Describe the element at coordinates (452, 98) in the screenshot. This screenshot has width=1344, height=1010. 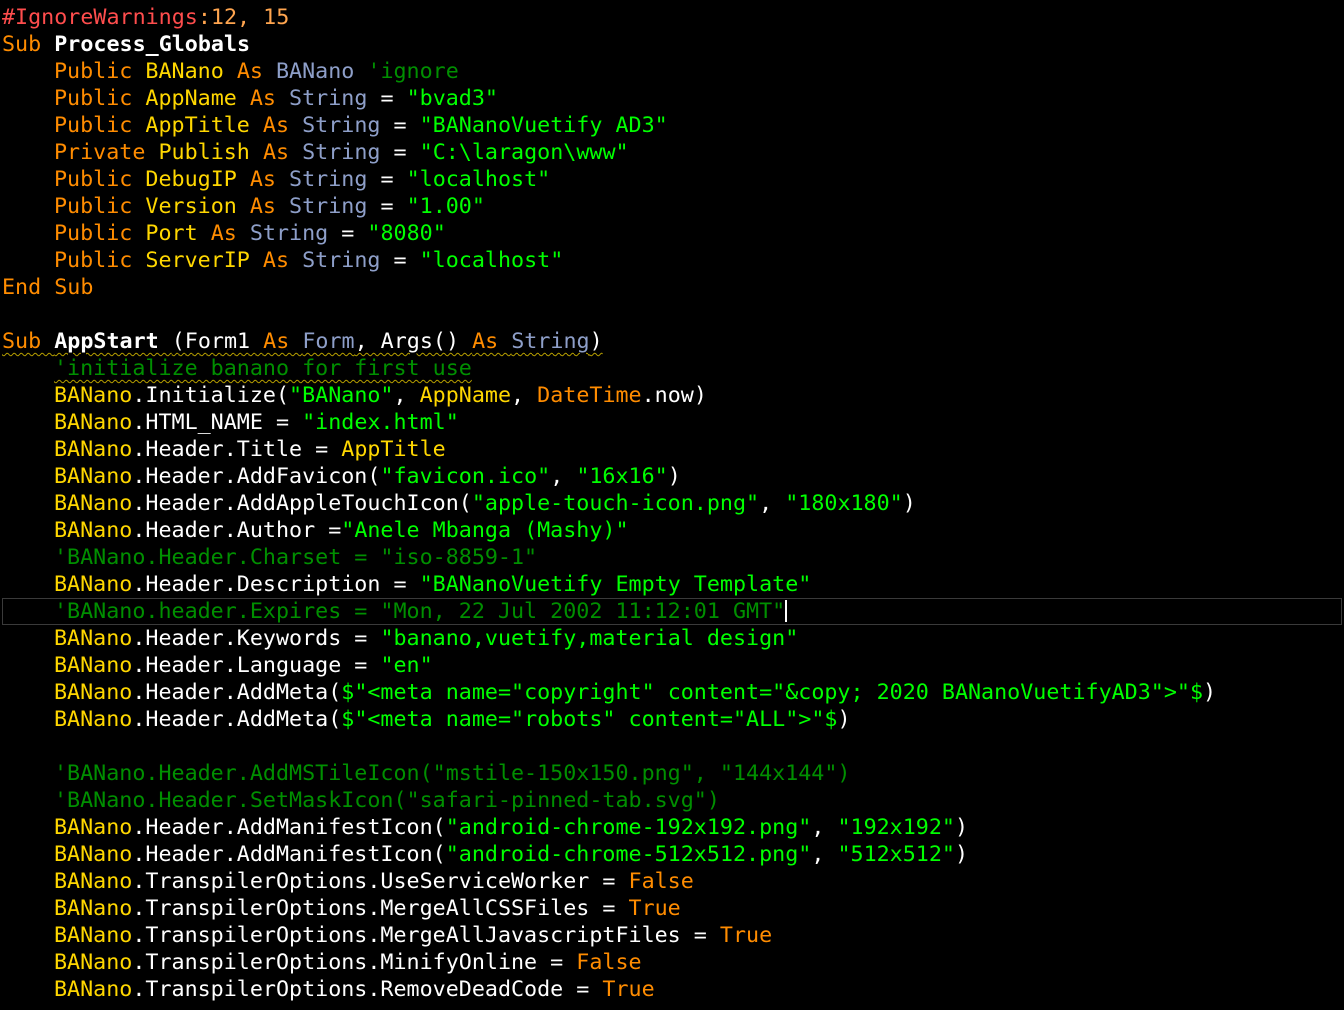
I see `code-token-string: "bvad3"` at that location.